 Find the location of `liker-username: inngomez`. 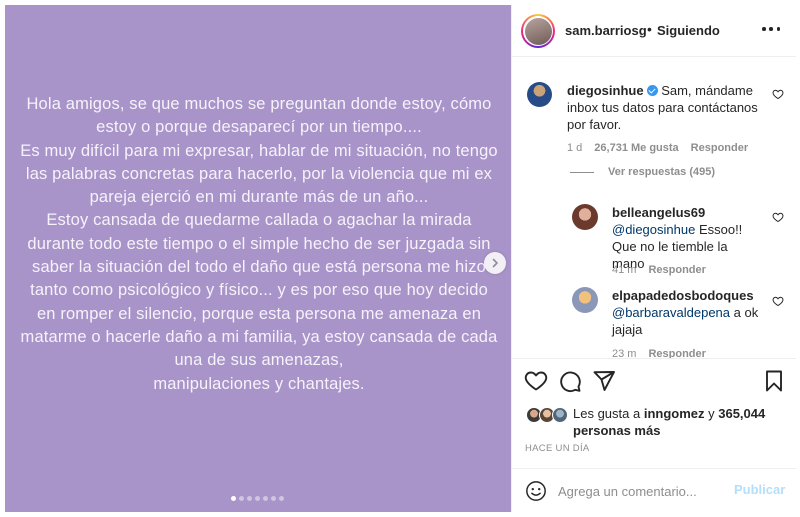

liker-username: inngomez is located at coordinates (674, 413).